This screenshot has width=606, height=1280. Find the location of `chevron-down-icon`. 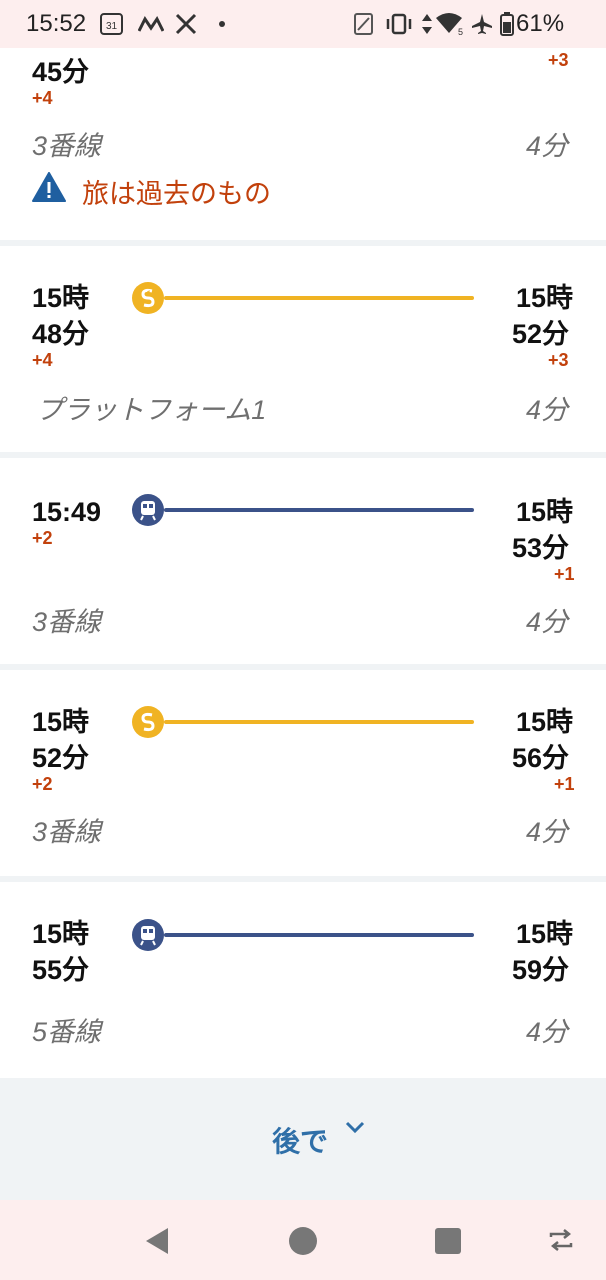

chevron-down-icon is located at coordinates (355, 1128).